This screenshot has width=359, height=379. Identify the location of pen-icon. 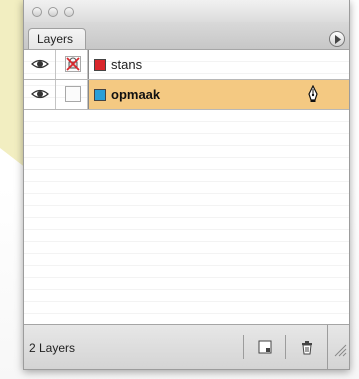
(313, 93).